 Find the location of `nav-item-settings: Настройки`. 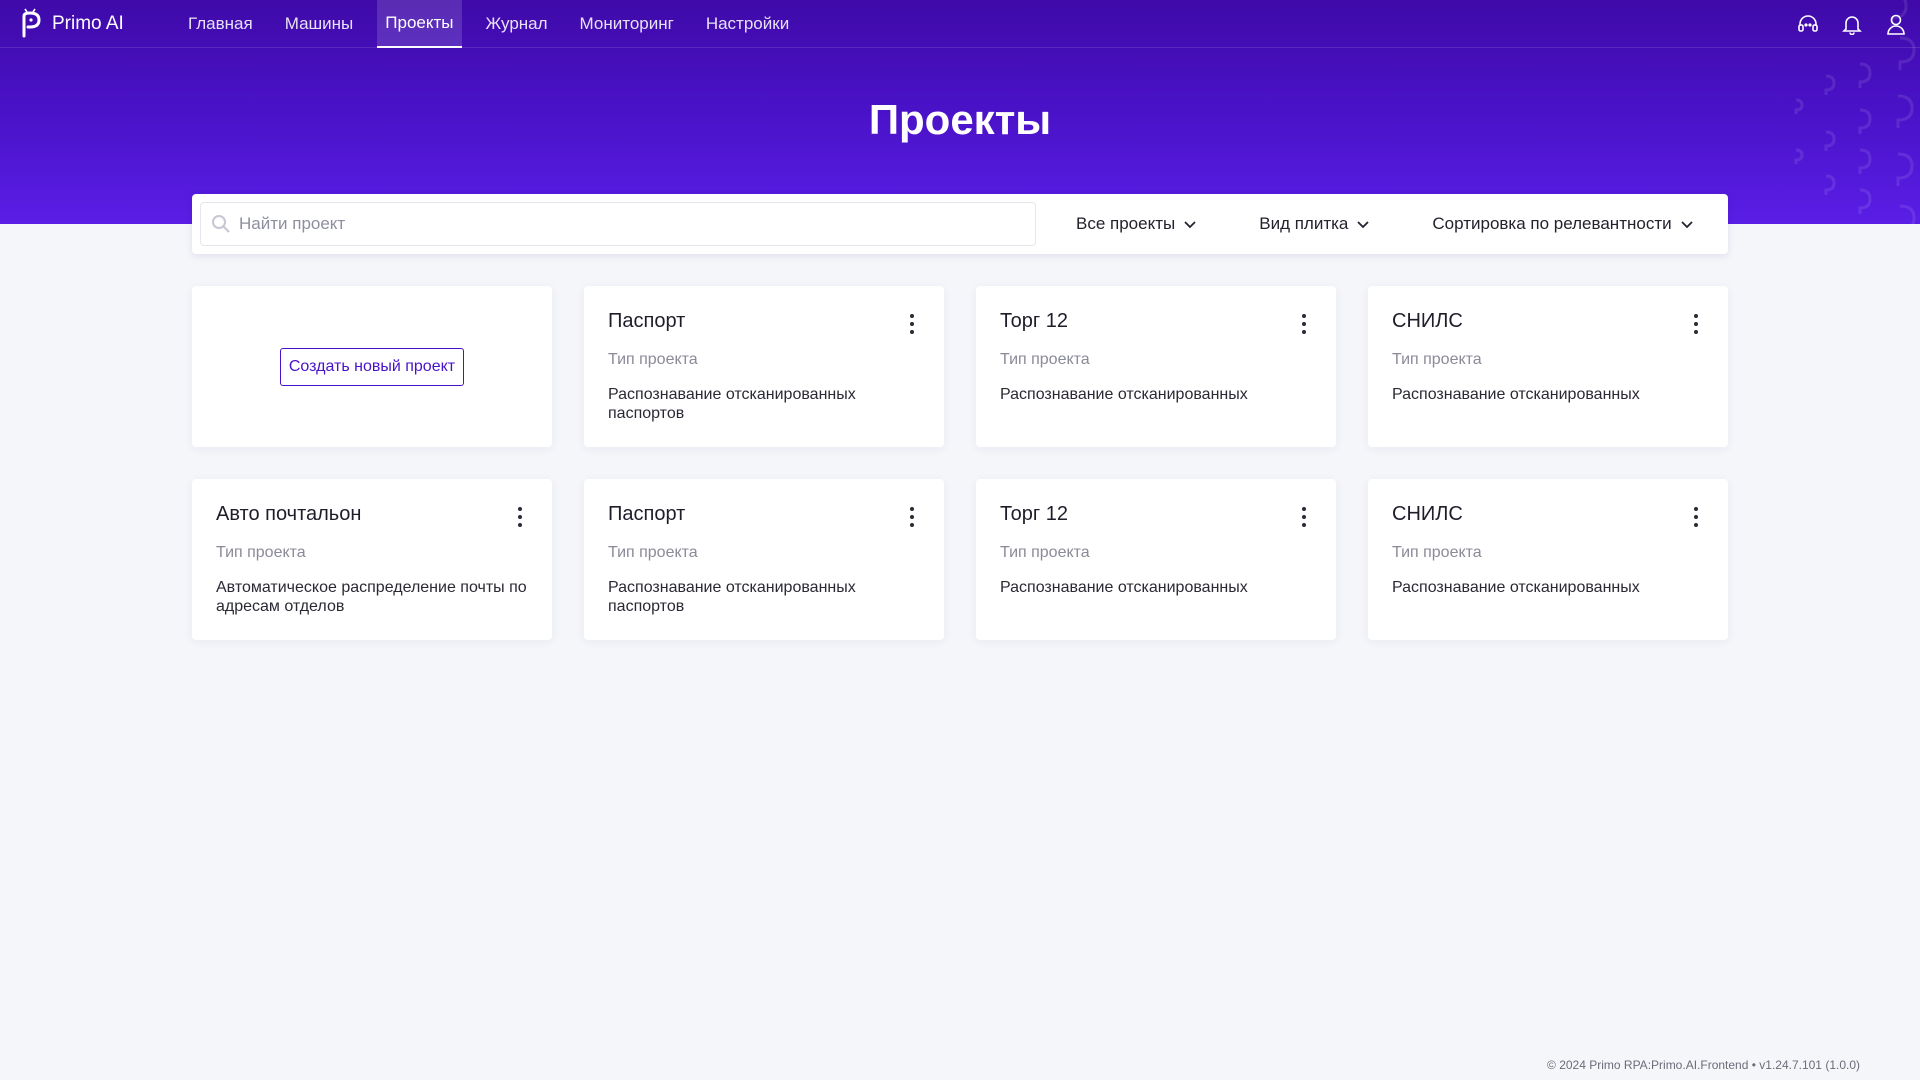

nav-item-settings: Настройки is located at coordinates (747, 24).